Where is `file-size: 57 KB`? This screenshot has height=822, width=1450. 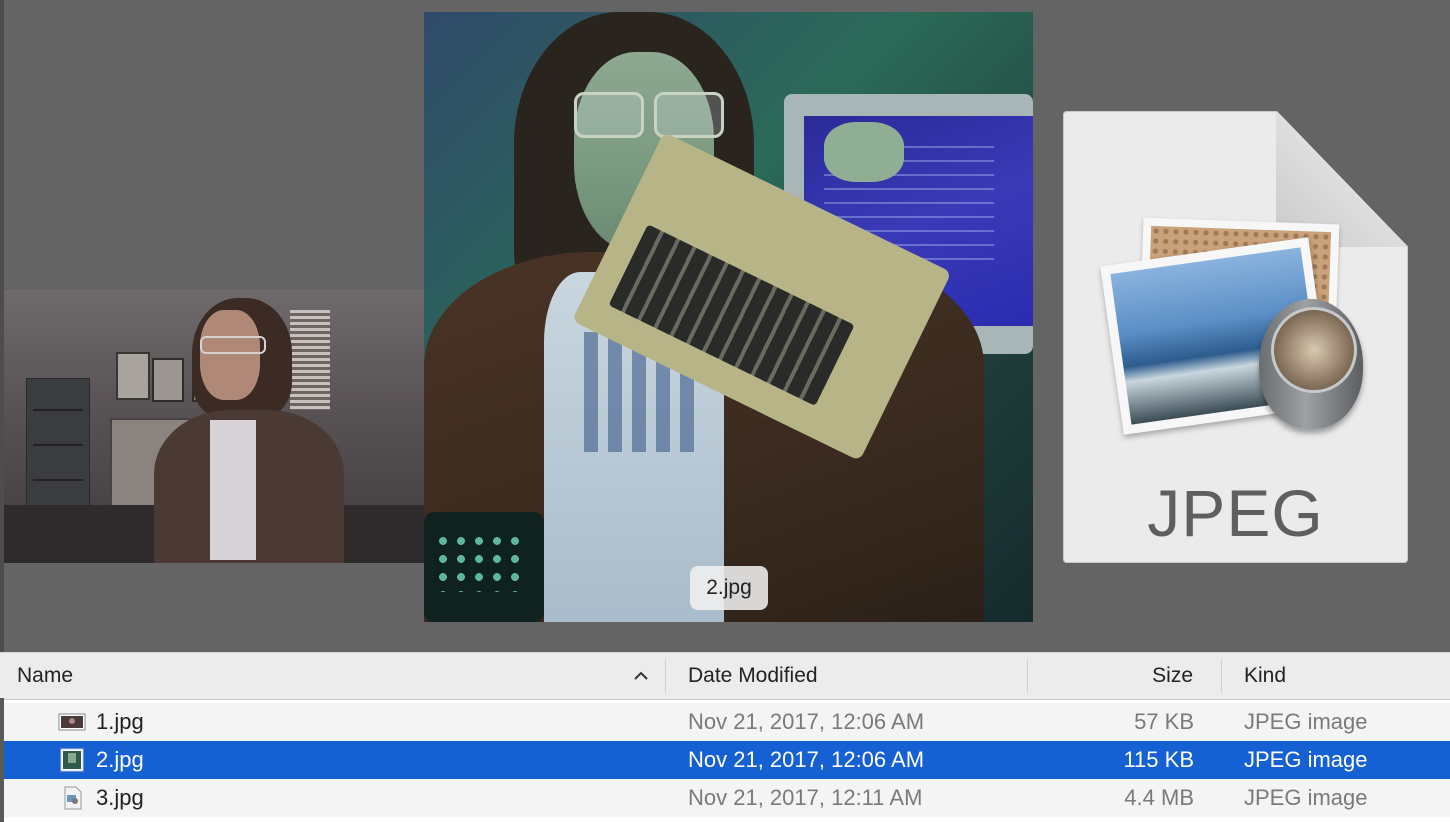 file-size: 57 KB is located at coordinates (1164, 721).